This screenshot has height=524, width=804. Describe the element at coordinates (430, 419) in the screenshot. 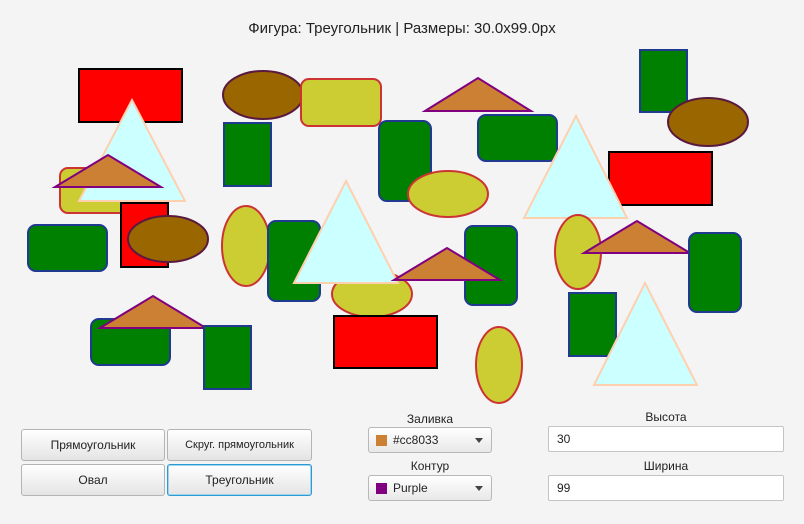

I see `fill-label: Заливка` at that location.